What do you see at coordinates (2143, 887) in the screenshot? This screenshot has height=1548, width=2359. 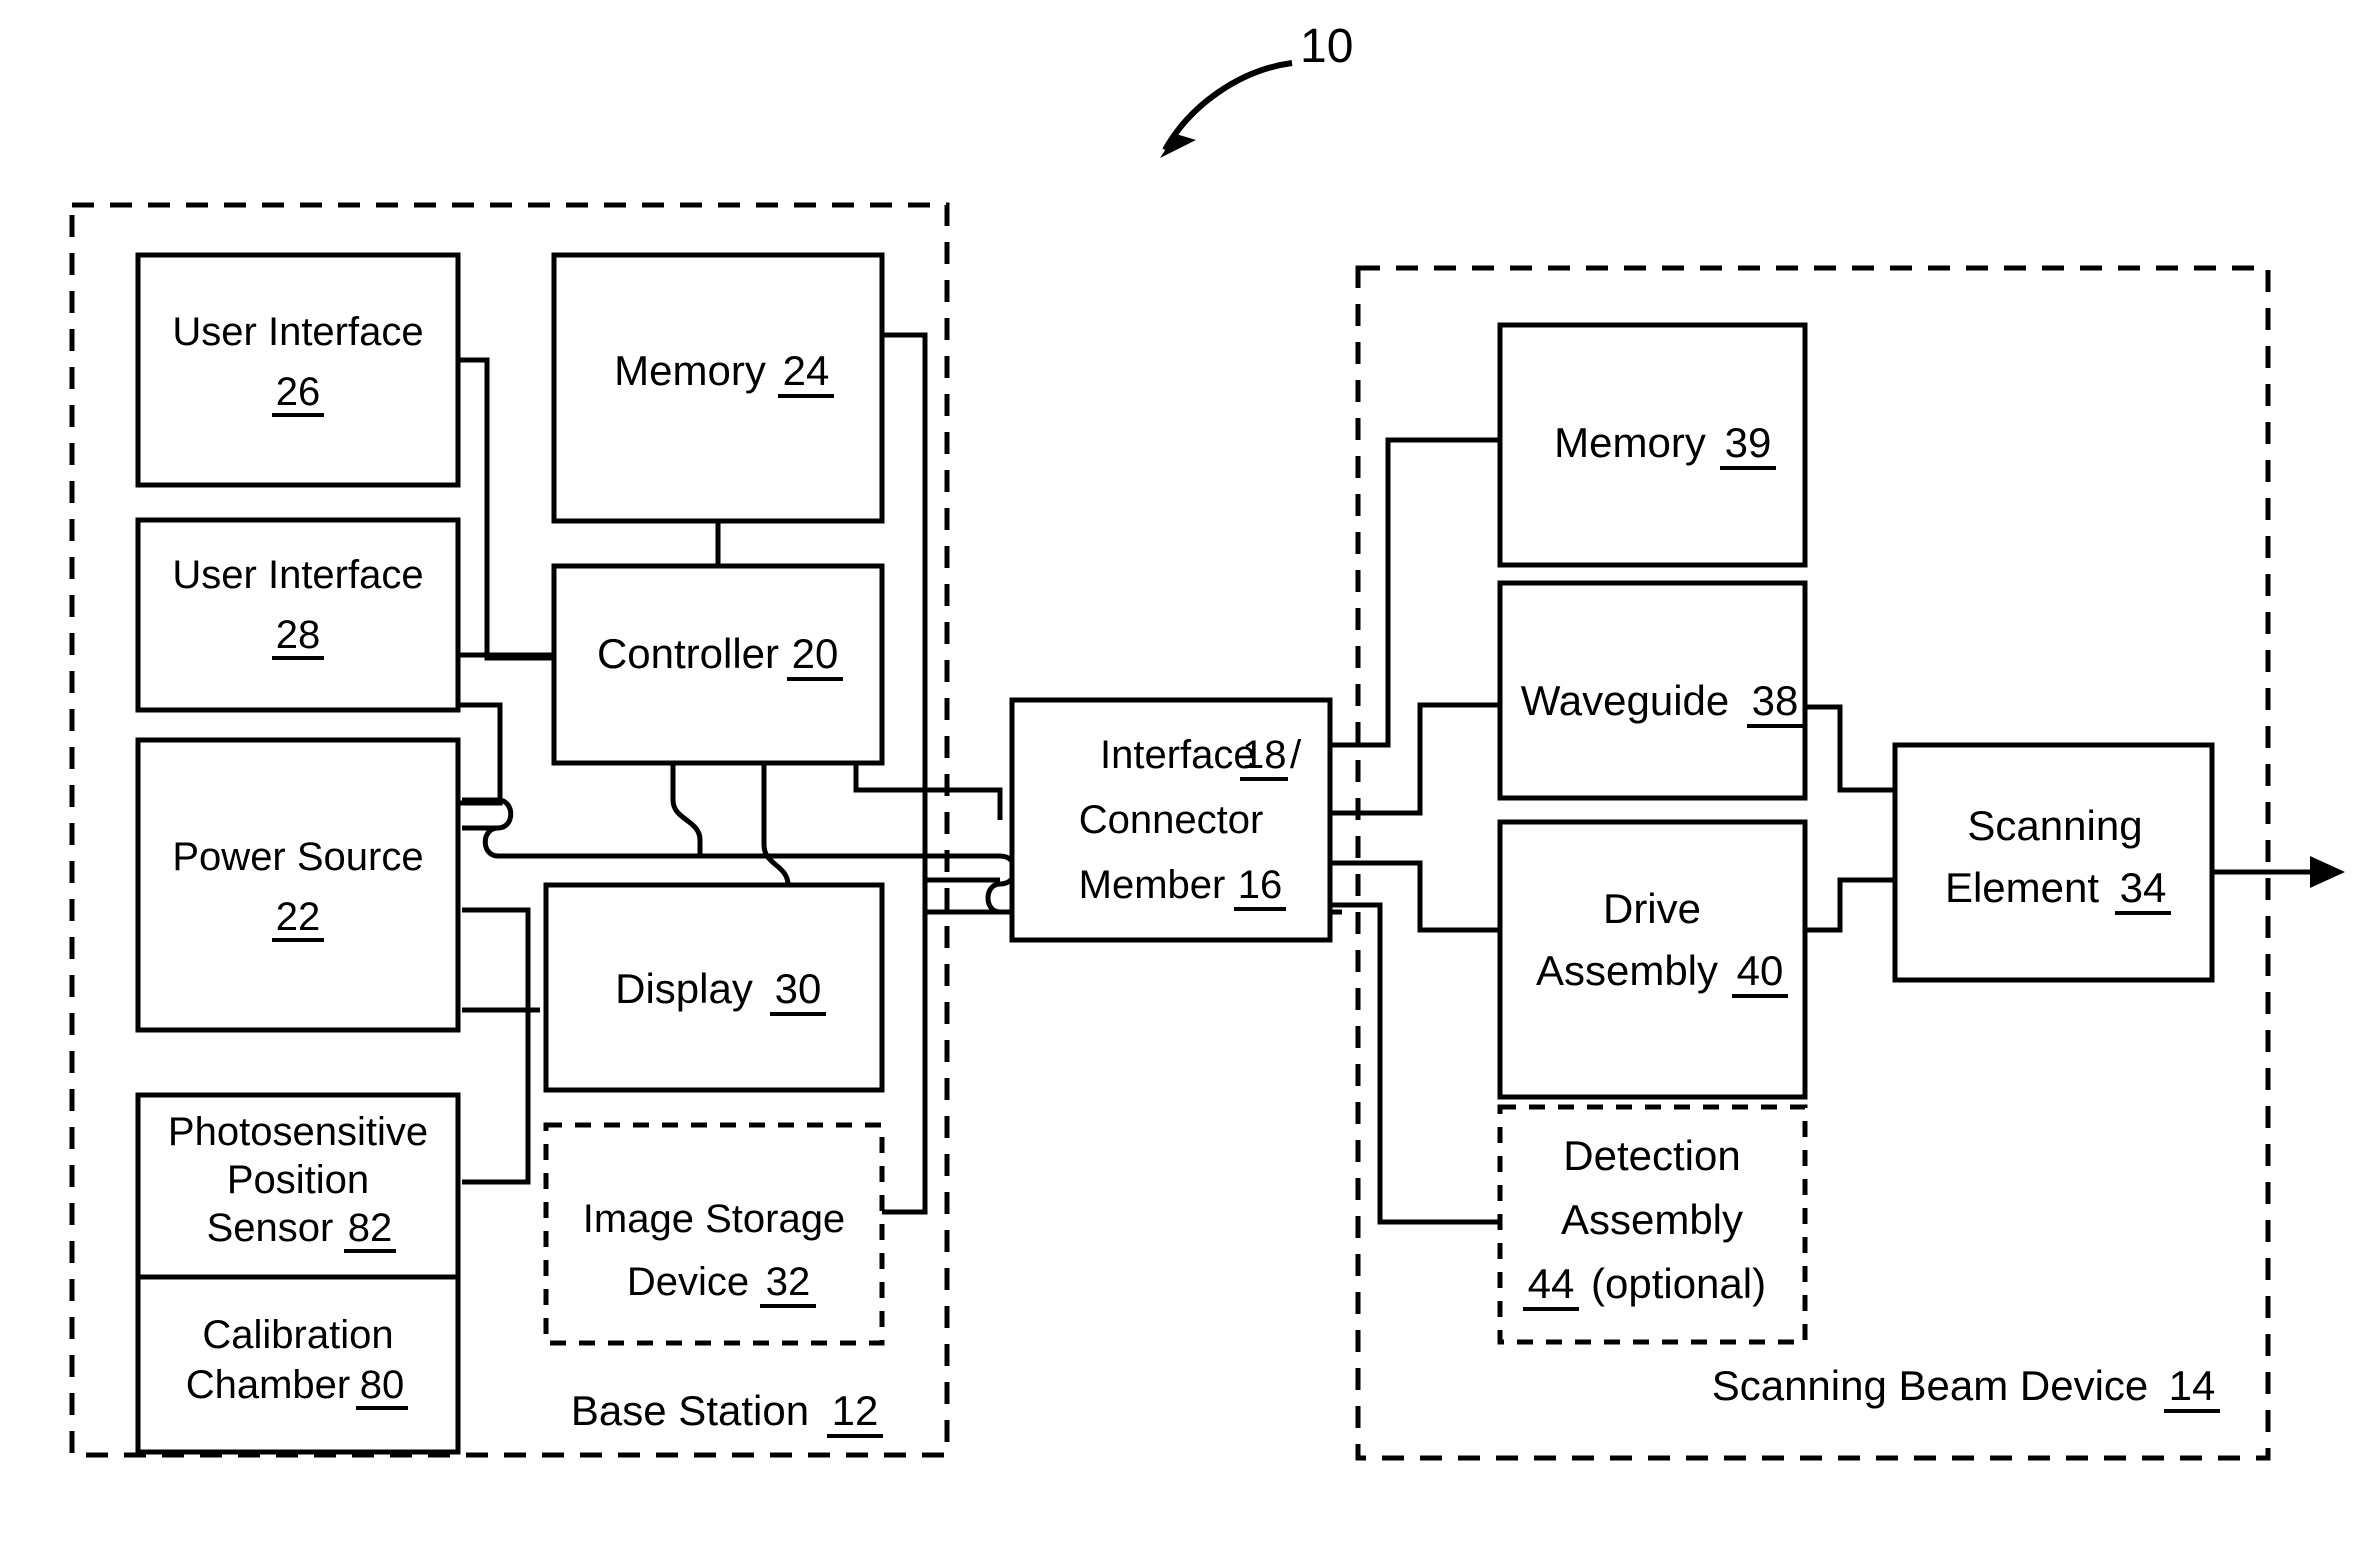 I see `scanning-element-ref: 34` at bounding box center [2143, 887].